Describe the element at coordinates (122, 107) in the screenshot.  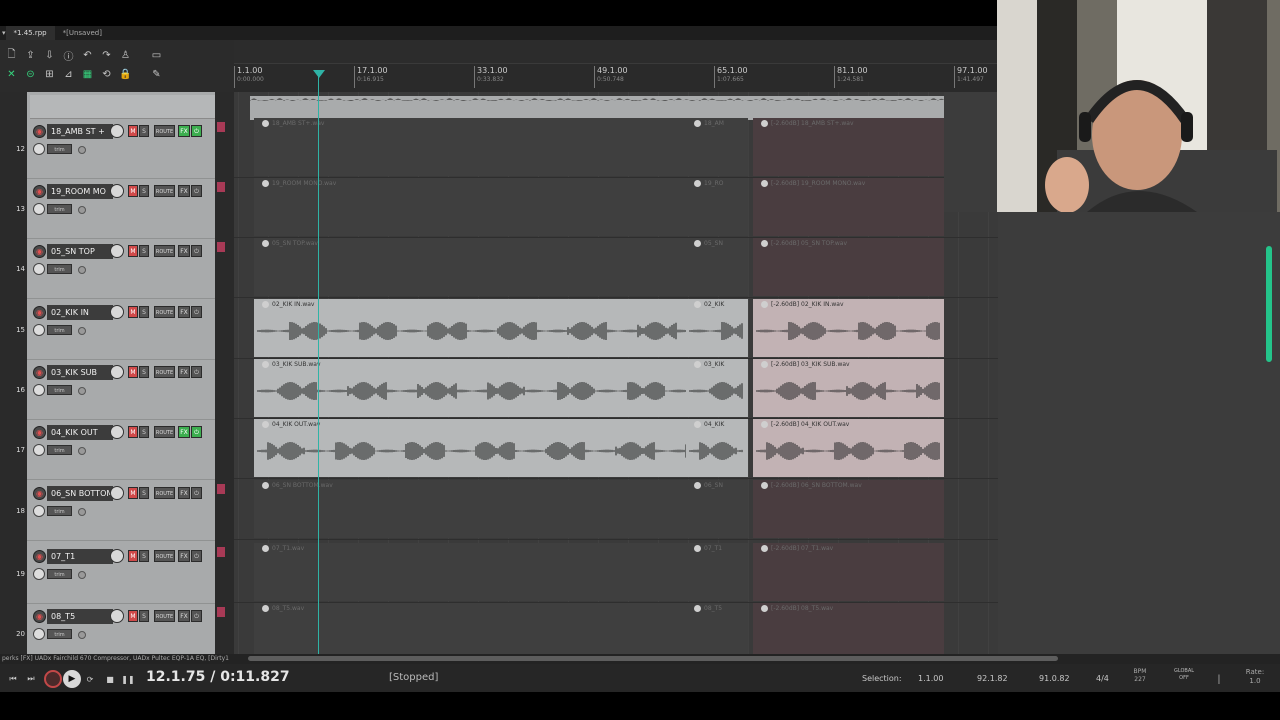
I see `folder-track-header` at that location.